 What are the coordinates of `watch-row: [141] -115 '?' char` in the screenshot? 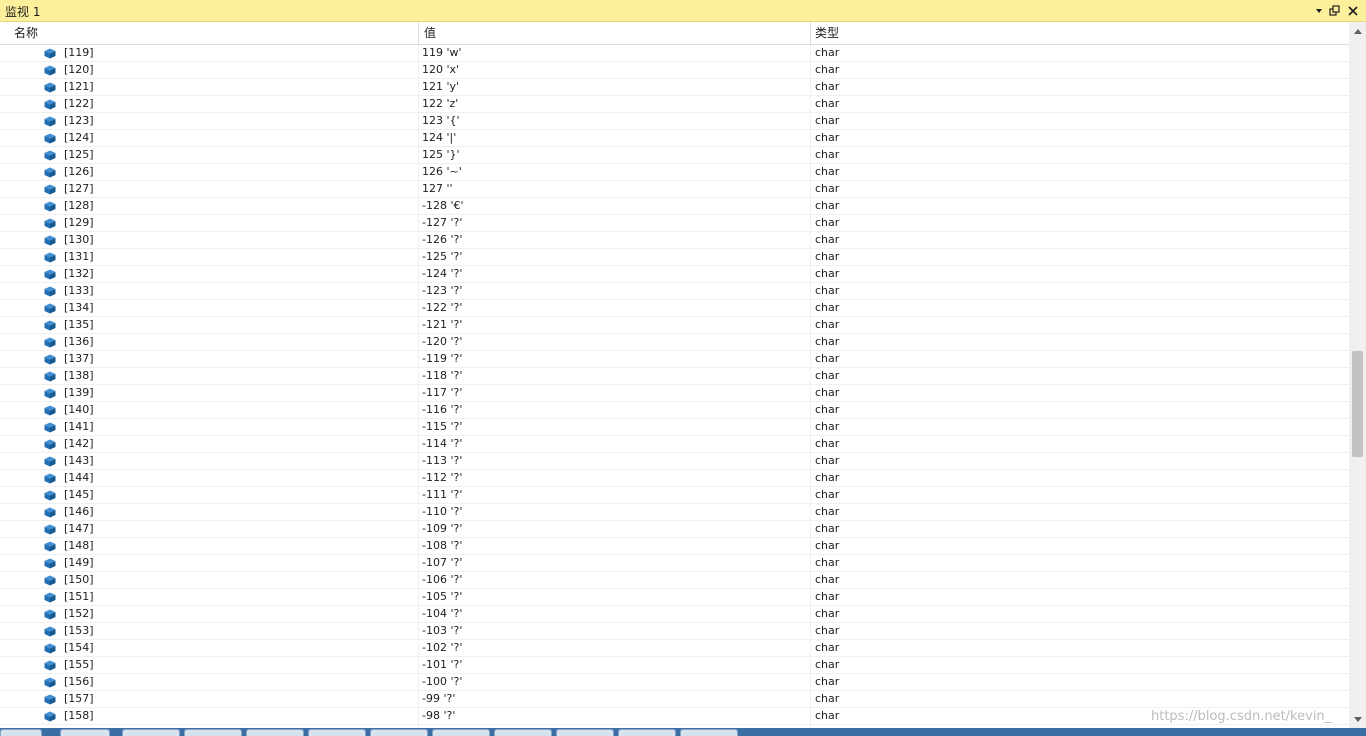 It's located at (674, 427).